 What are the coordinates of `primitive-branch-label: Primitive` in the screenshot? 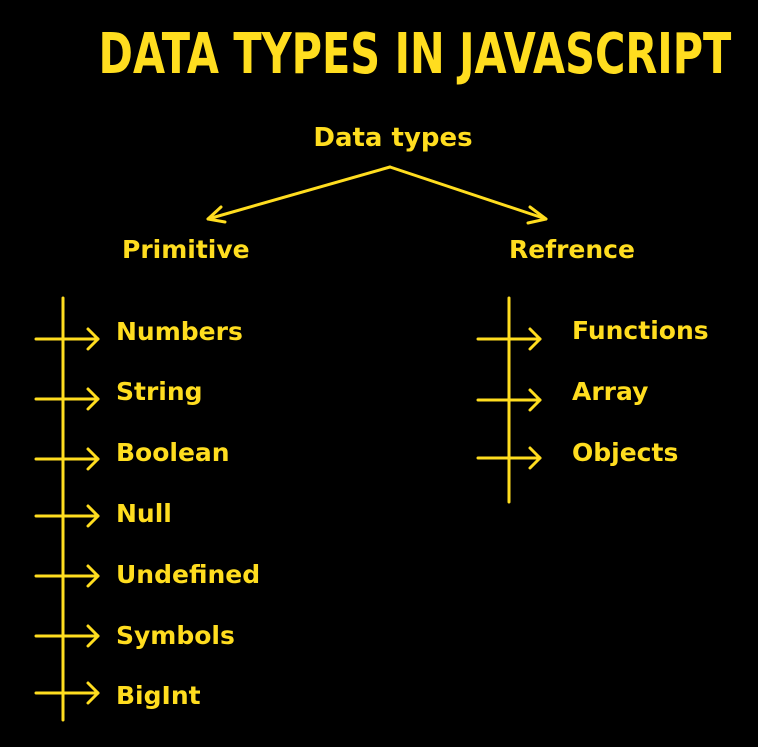 It's located at (186, 249).